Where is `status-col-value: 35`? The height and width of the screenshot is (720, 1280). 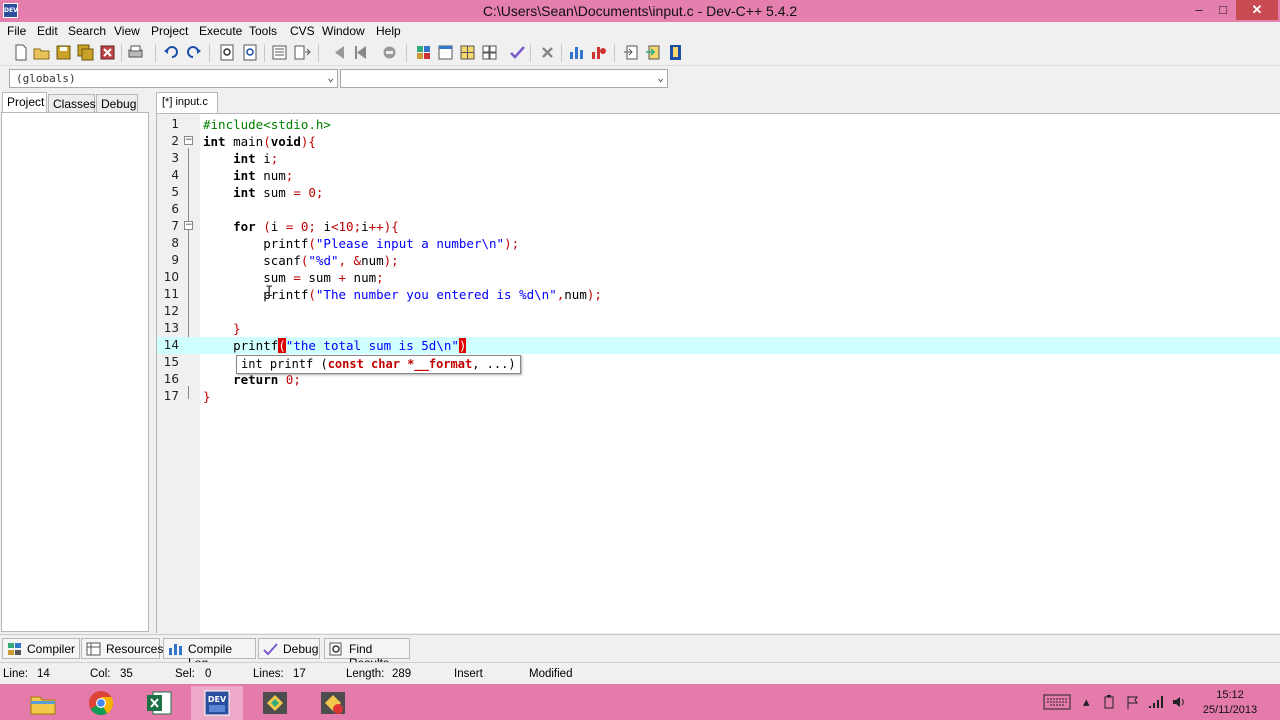
status-col-value: 35 is located at coordinates (126, 674).